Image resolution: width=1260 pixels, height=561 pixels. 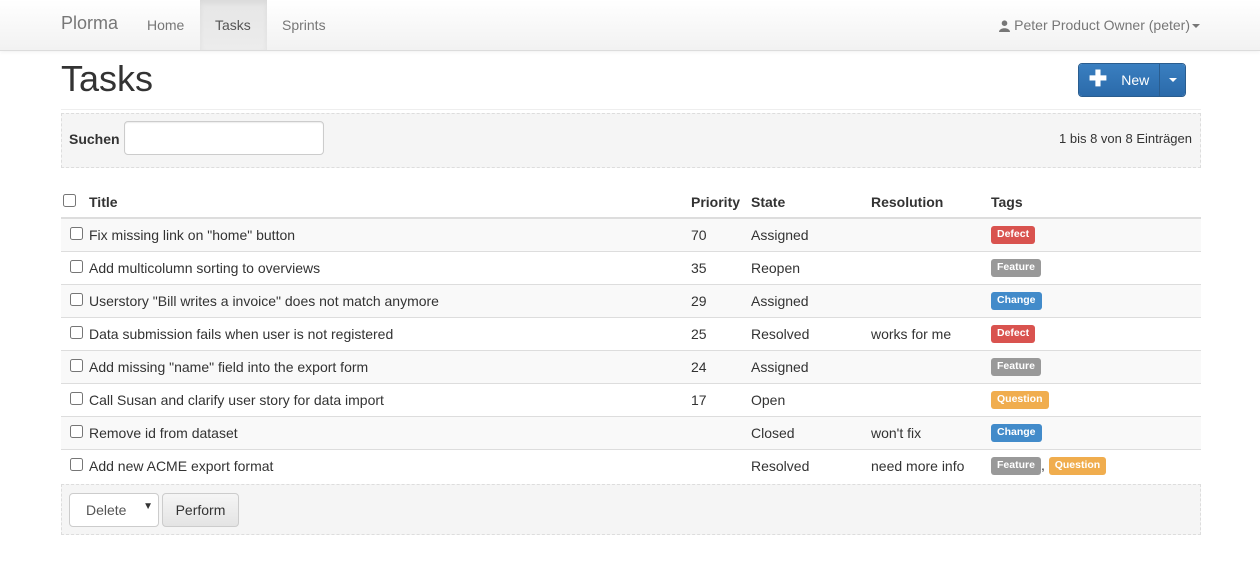 What do you see at coordinates (1098, 78) in the screenshot?
I see `plus-icon: ✚` at bounding box center [1098, 78].